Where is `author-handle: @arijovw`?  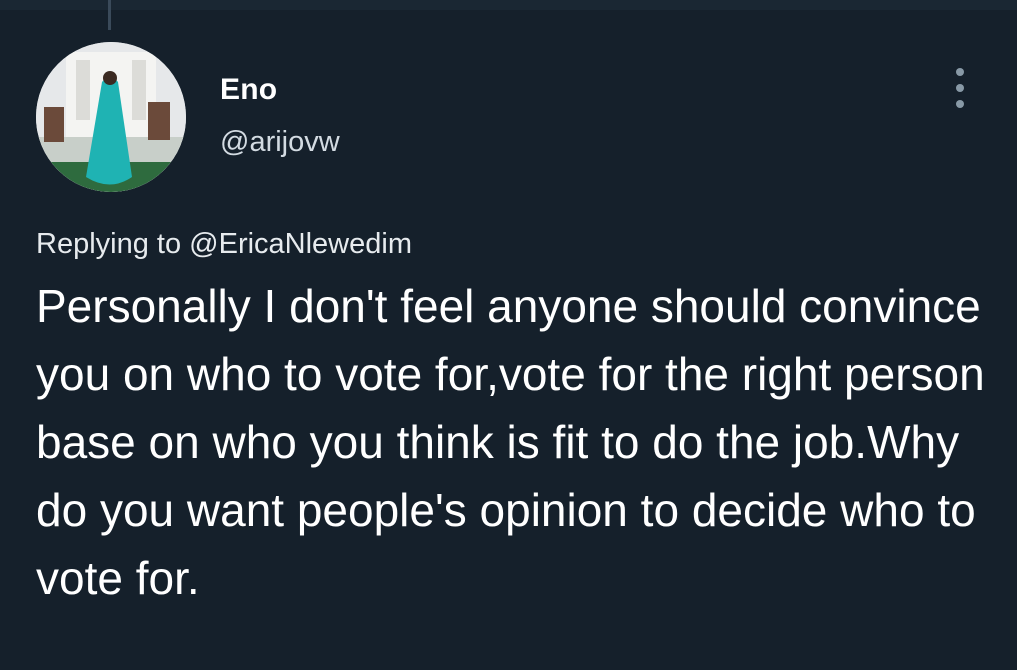
author-handle: @arijovw is located at coordinates (280, 142).